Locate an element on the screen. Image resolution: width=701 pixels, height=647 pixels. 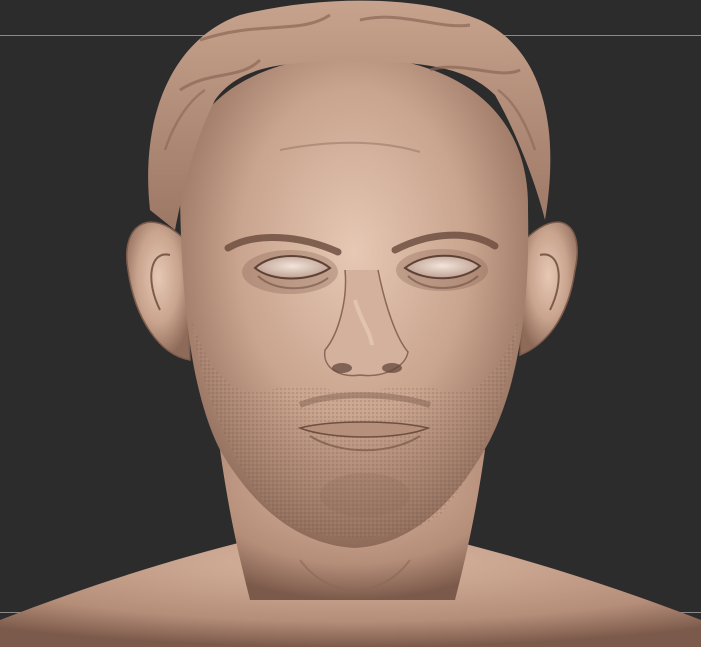
ear-right is located at coordinates (548, 289).